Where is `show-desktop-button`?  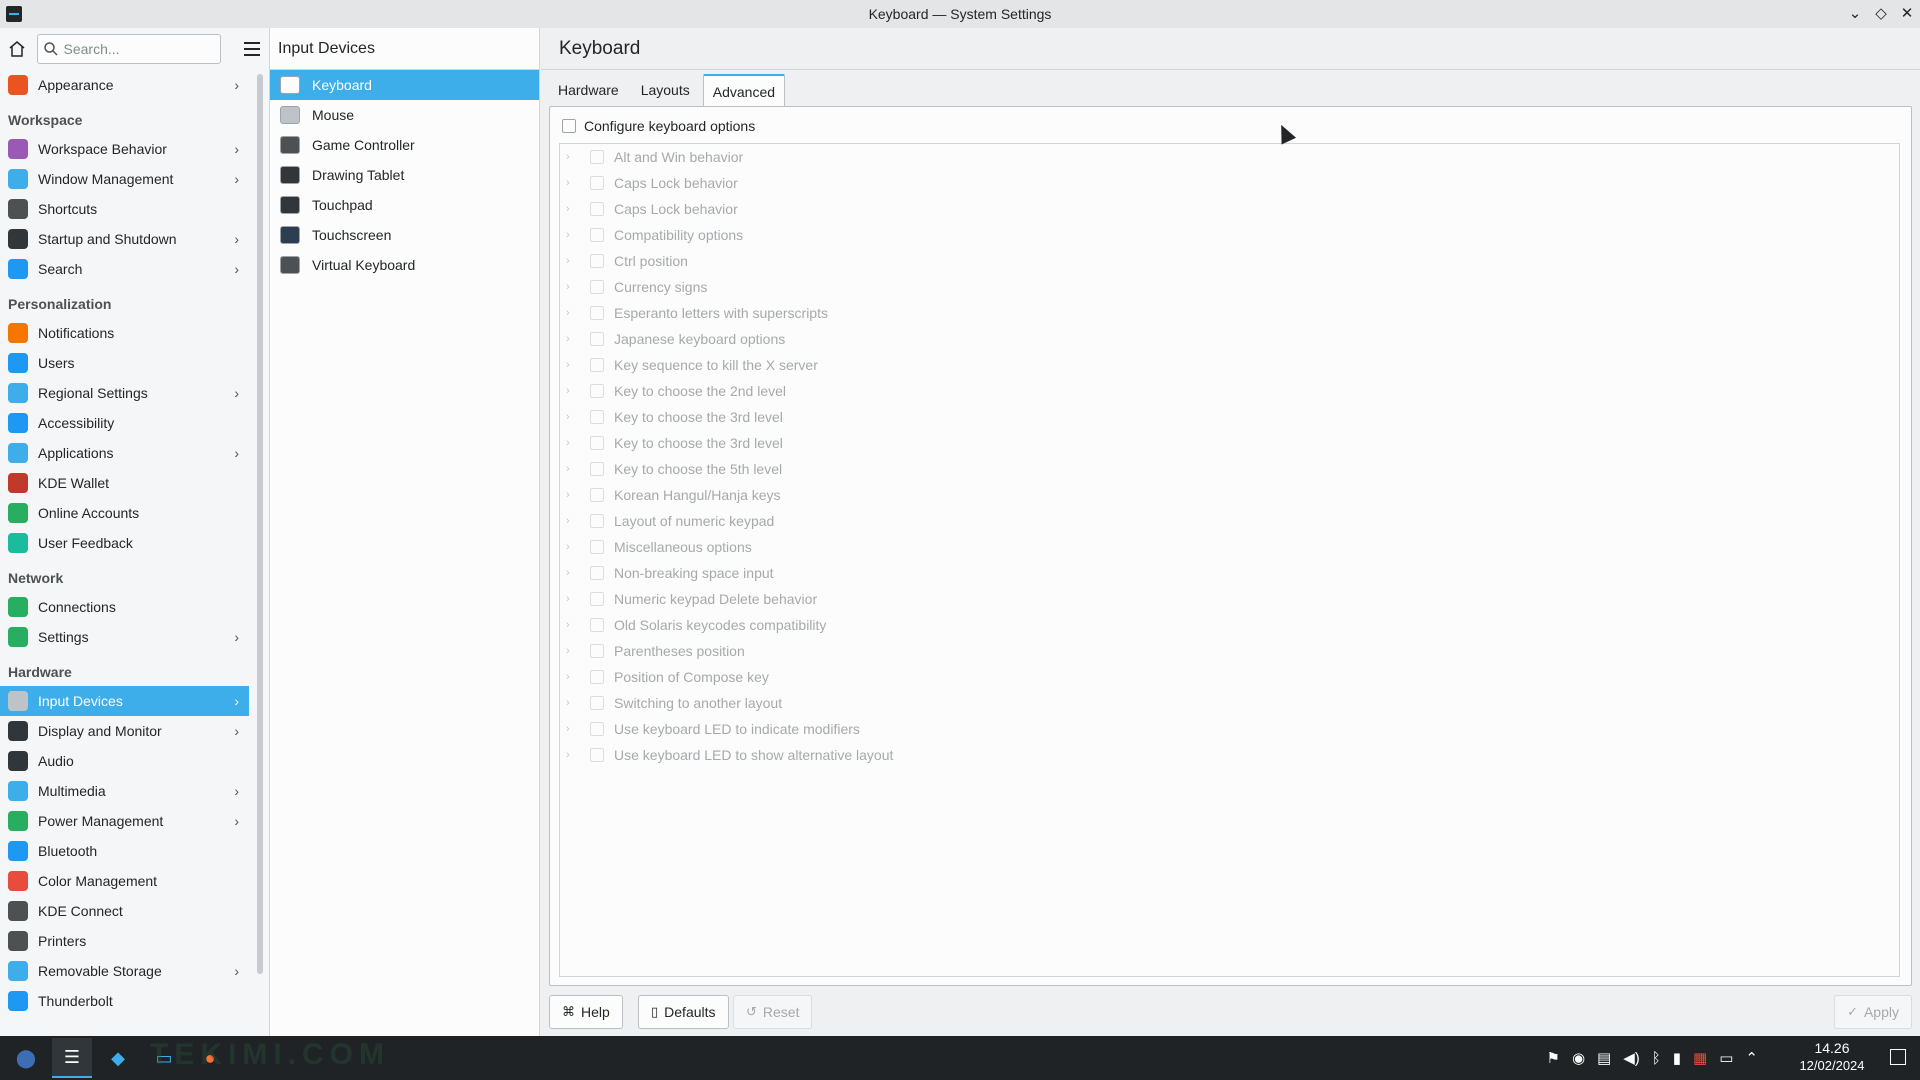
show-desktop-button is located at coordinates (1898, 1057).